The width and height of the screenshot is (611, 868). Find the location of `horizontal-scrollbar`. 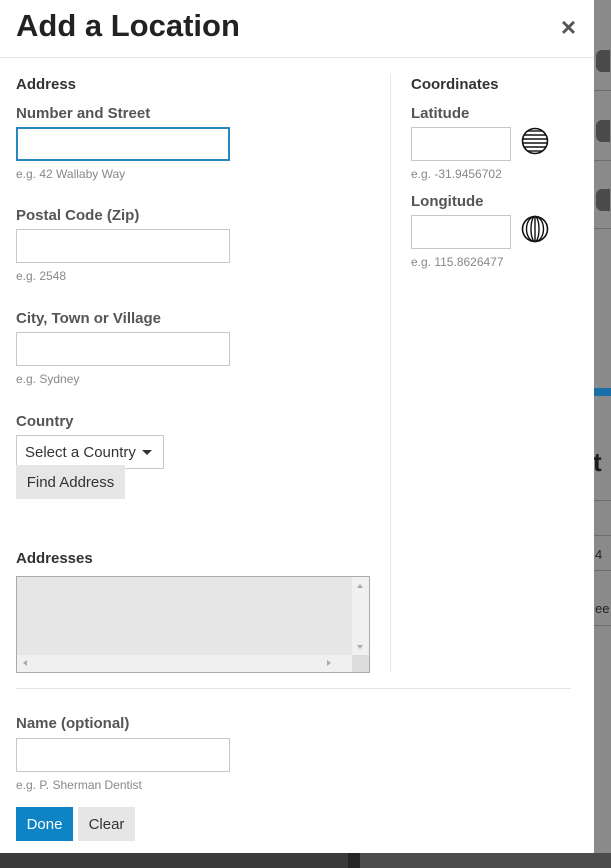

horizontal-scrollbar is located at coordinates (184, 663).